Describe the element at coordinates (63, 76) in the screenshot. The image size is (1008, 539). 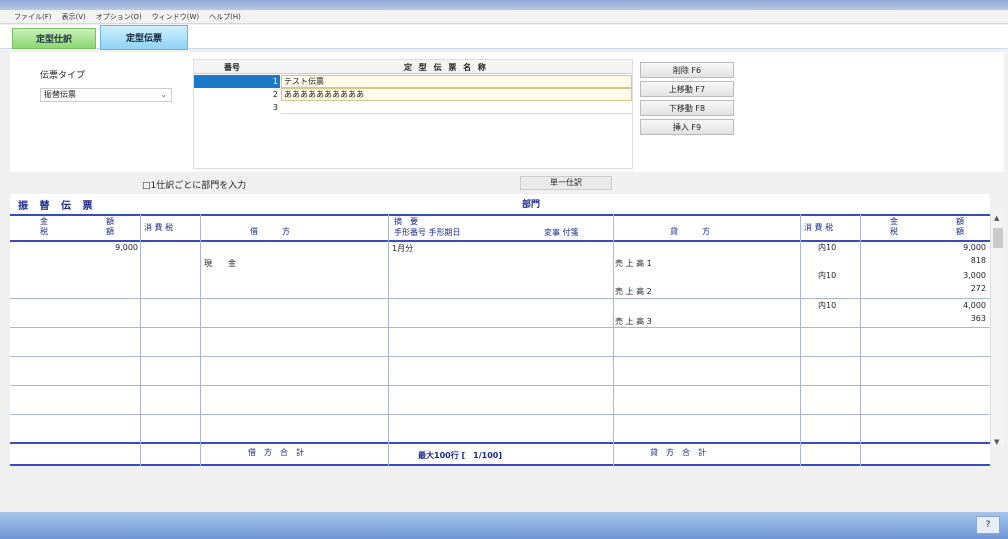
I see `voucher-type-label: 伝票タイプ` at that location.